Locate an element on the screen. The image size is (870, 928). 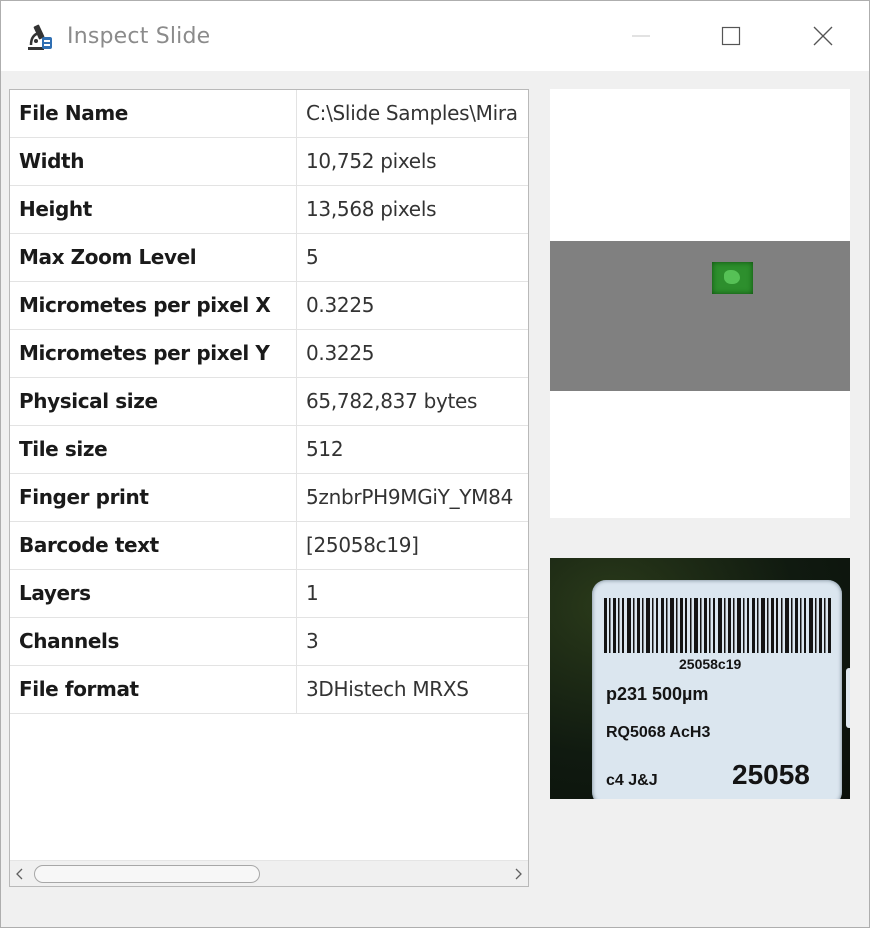
property-name: File format is located at coordinates (153, 689).